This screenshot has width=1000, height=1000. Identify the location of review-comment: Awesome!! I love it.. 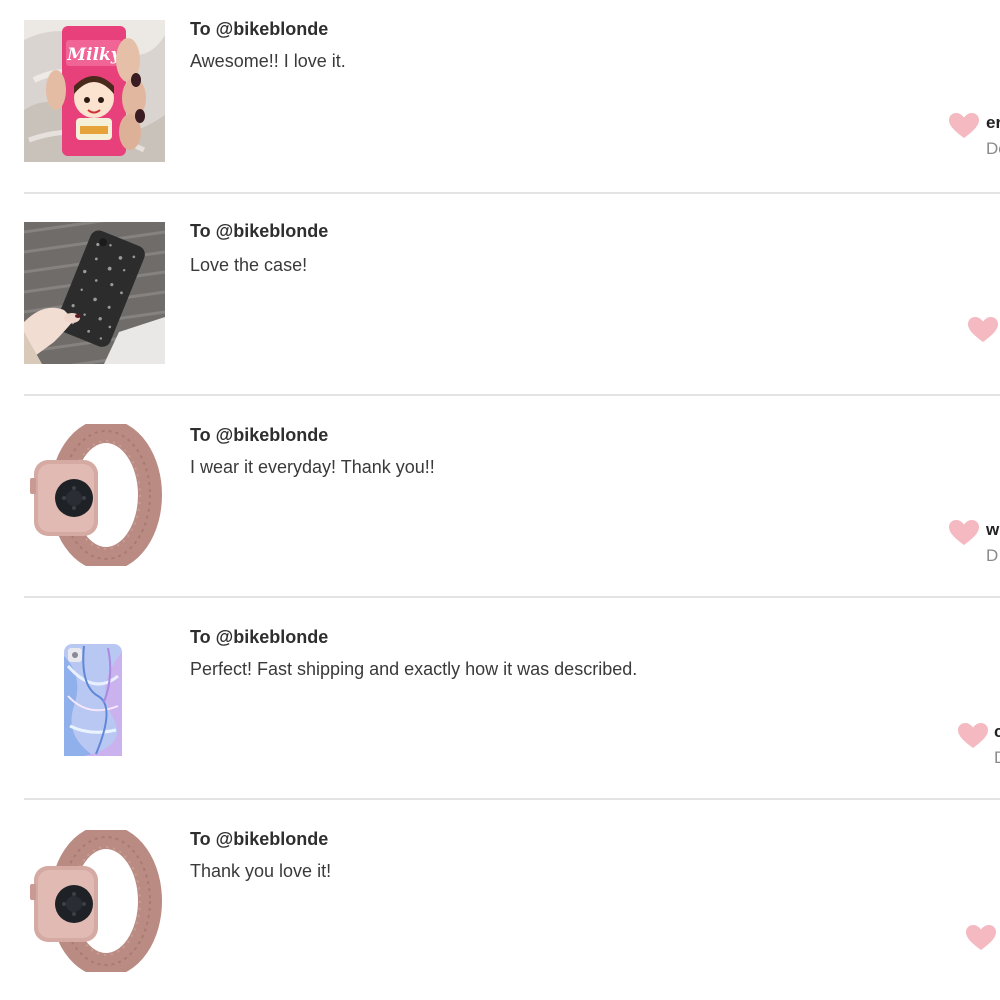
(268, 61).